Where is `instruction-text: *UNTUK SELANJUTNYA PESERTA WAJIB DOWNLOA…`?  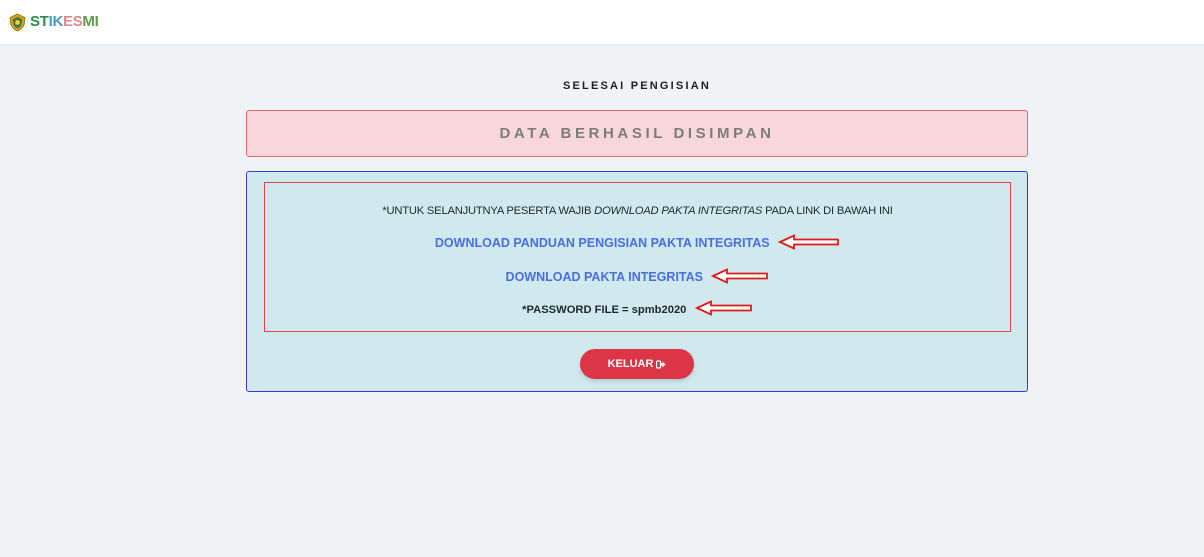
instruction-text: *UNTUK SELANJUTNYA PESERTA WAJIB DOWNLOA… is located at coordinates (637, 211).